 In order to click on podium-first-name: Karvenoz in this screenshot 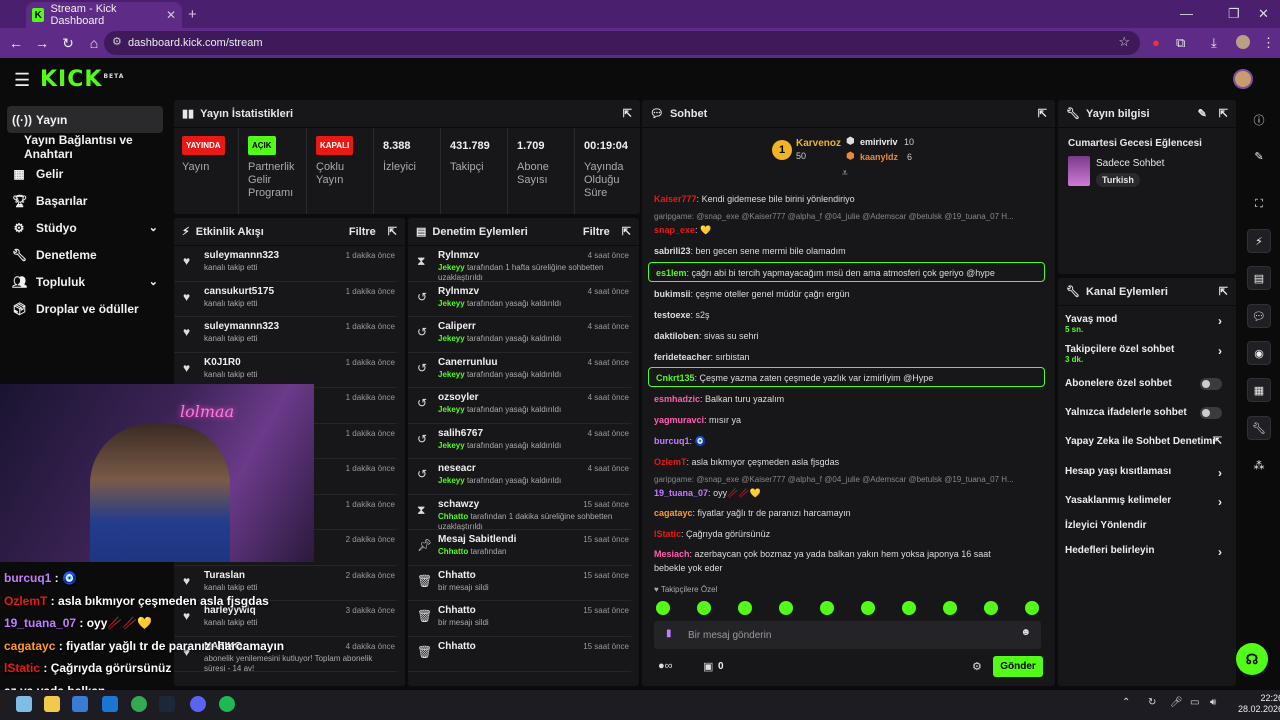, I will do `click(818, 143)`.